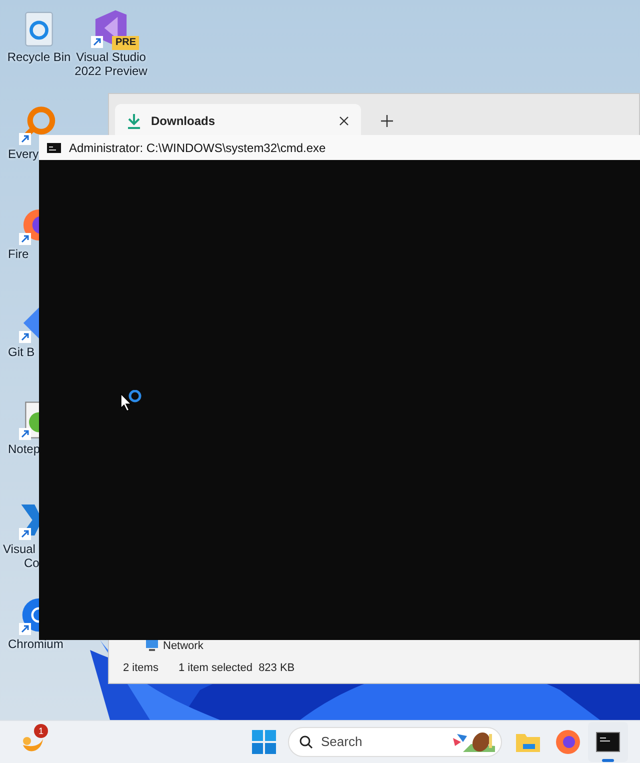 The height and width of the screenshot is (763, 640). I want to click on terminal-icon, so click(608, 742).